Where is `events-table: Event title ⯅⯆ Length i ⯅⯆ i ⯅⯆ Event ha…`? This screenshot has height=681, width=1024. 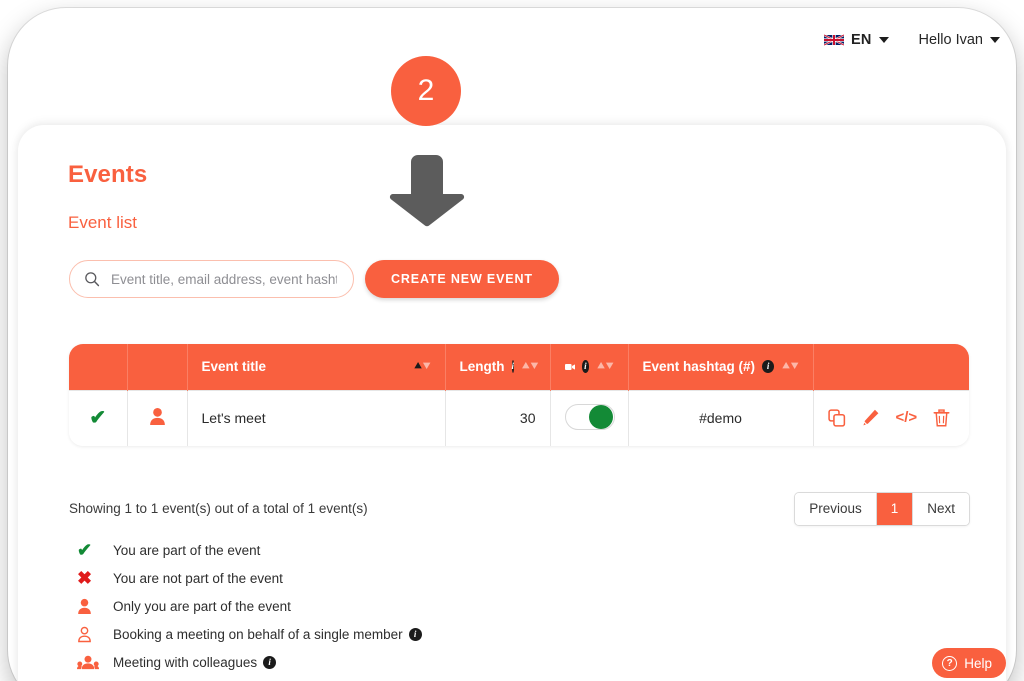 events-table: Event title ⯅⯆ Length i ⯅⯆ i ⯅⯆ Event ha… is located at coordinates (519, 395).